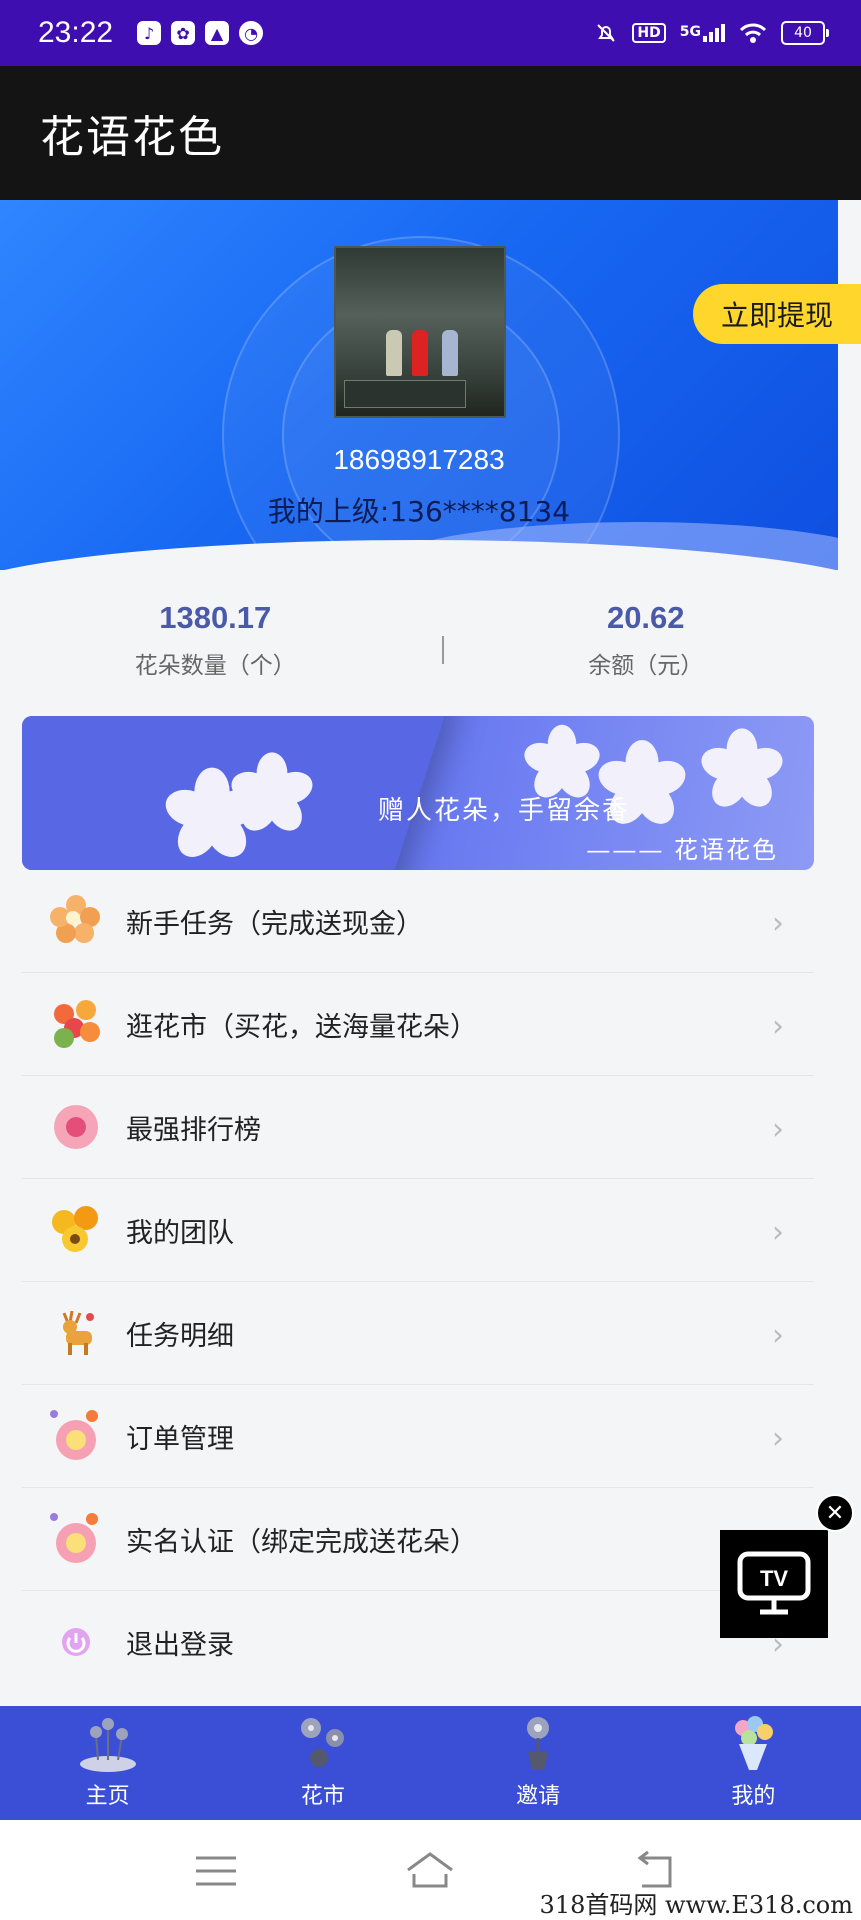 This screenshot has width=861, height=1920. I want to click on balance-label: 余额（元）, so click(646, 666).